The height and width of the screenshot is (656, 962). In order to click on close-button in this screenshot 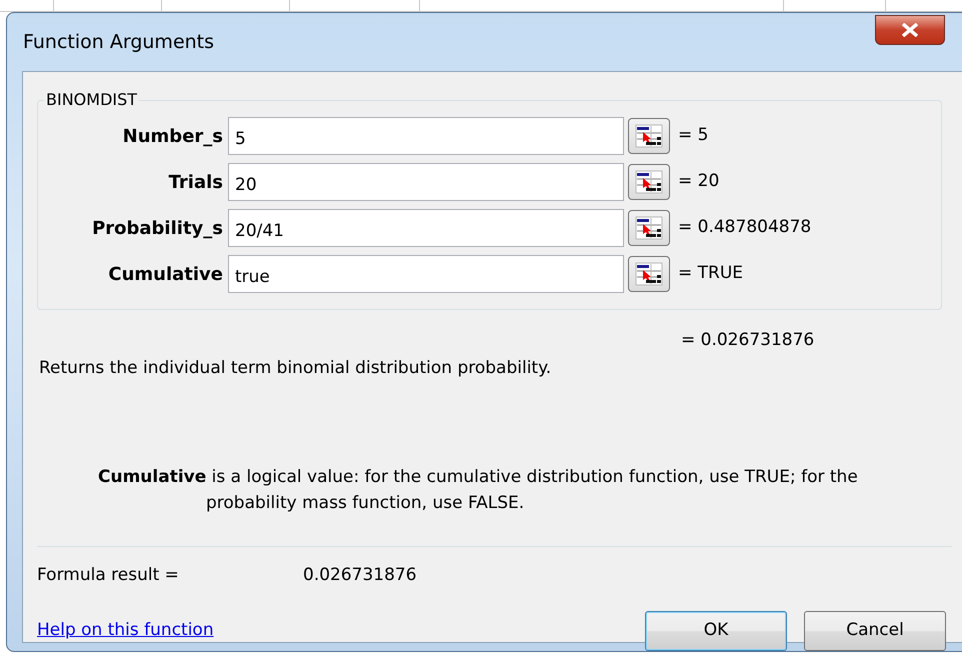, I will do `click(910, 30)`.